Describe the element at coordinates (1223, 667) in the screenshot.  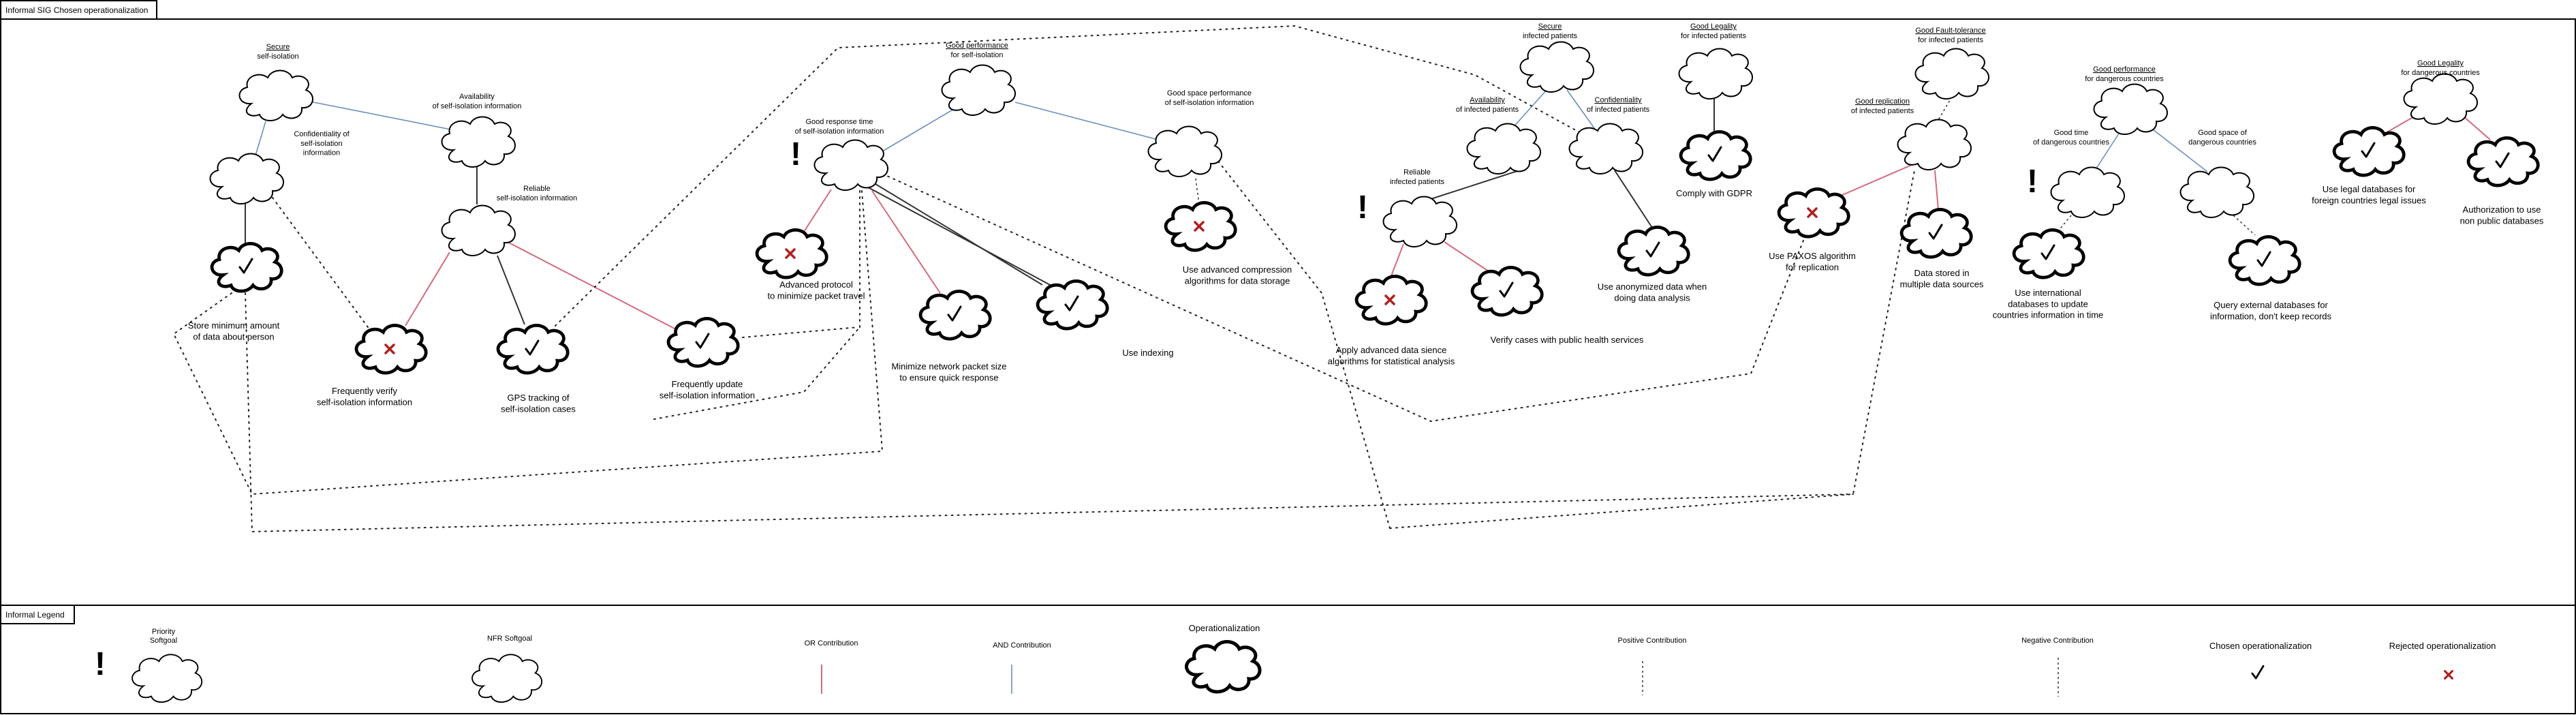
I see `legend-operationalization-cloud` at that location.